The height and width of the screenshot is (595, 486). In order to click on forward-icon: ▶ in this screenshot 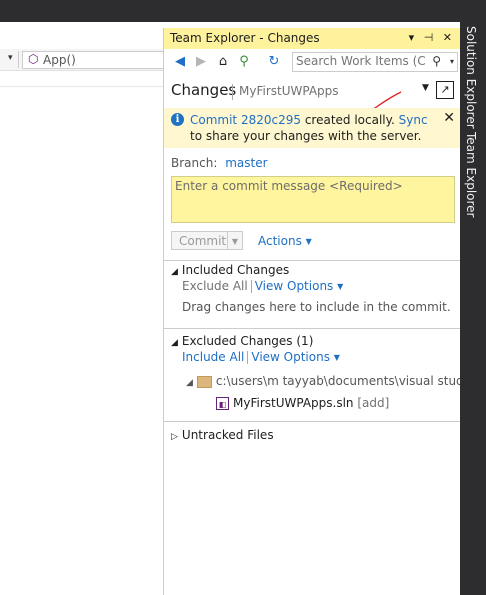, I will do `click(201, 62)`.